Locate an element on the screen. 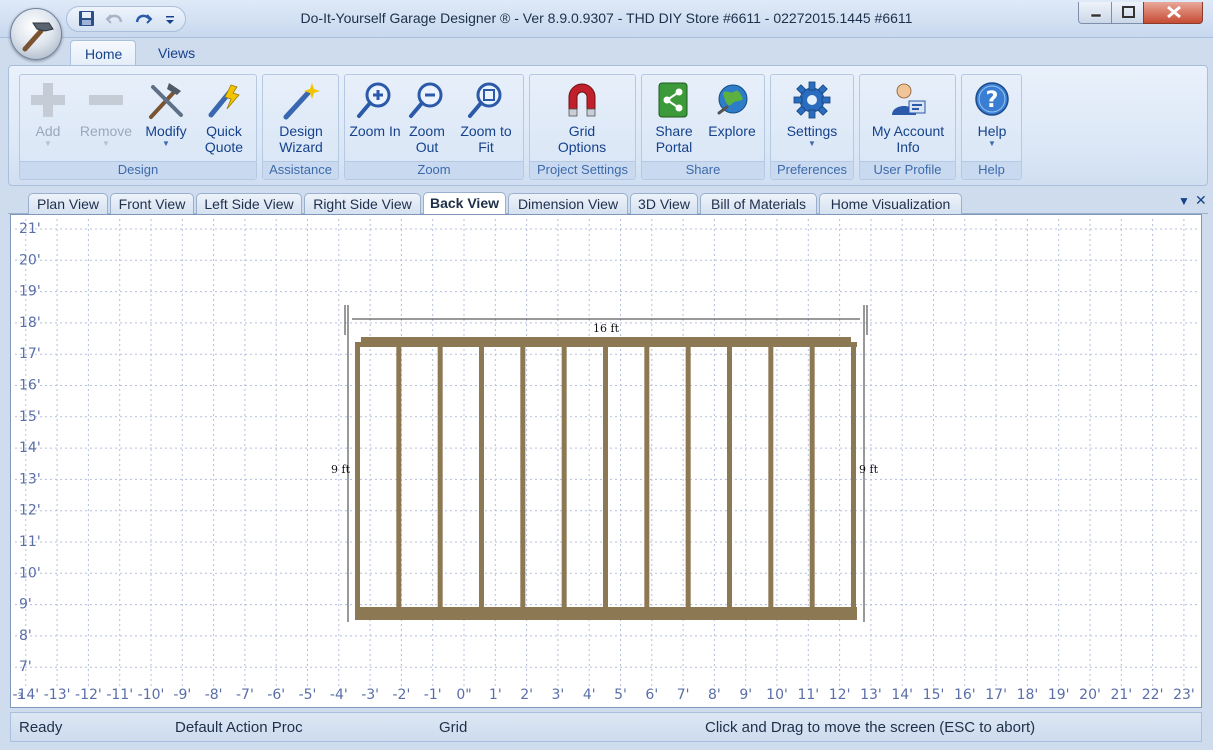 Image resolution: width=1213 pixels, height=750 pixels. y-tick-label: 9' is located at coordinates (25, 605).